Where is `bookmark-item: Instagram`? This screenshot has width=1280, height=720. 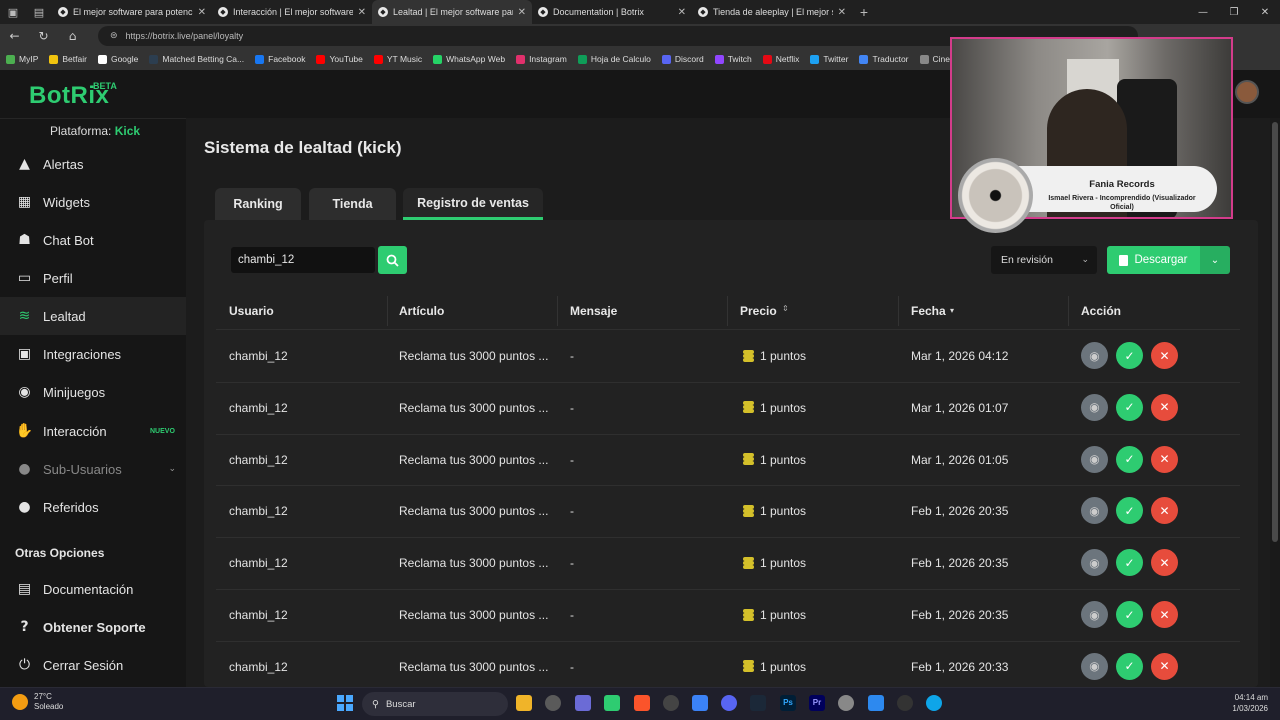
bookmark-item: Instagram is located at coordinates (541, 59).